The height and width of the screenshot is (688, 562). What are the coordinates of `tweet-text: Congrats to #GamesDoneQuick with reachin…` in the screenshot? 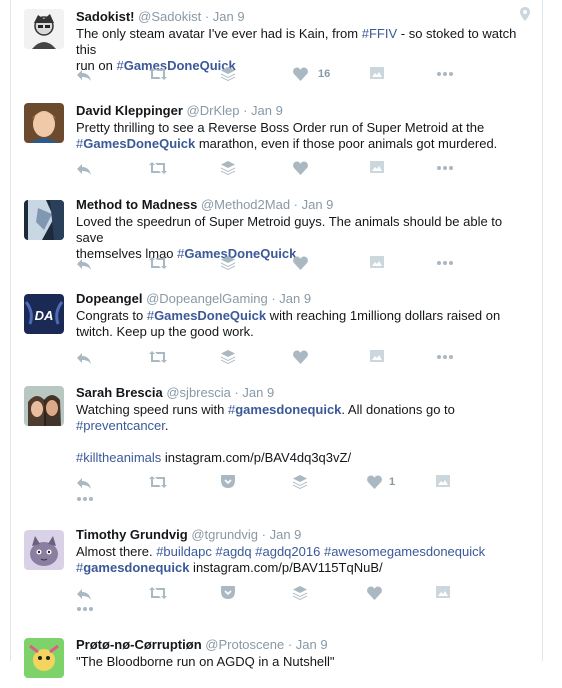 It's located at (303, 324).